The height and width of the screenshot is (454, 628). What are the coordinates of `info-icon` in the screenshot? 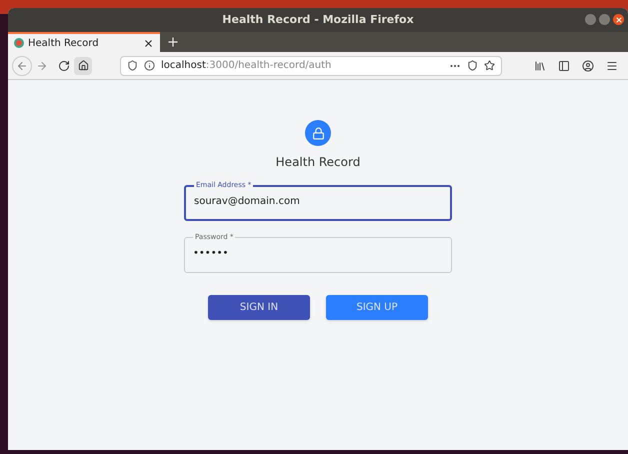 It's located at (149, 65).